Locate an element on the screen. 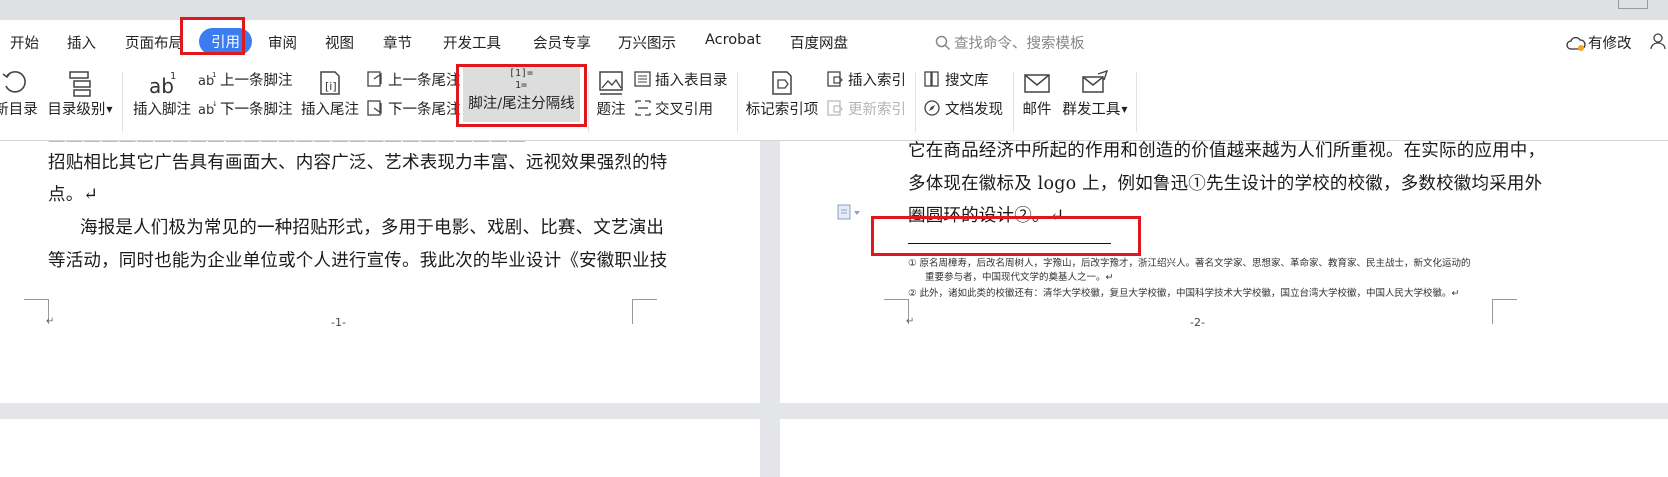  mark-index-button: 标记索引项 is located at coordinates (782, 93).